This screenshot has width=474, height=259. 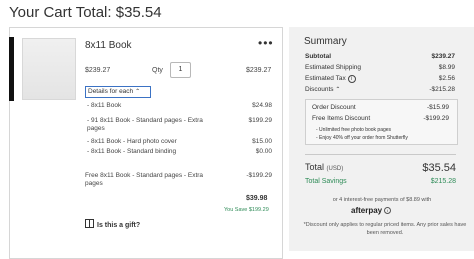 I want to click on summary-title: Summary, so click(x=325, y=41).